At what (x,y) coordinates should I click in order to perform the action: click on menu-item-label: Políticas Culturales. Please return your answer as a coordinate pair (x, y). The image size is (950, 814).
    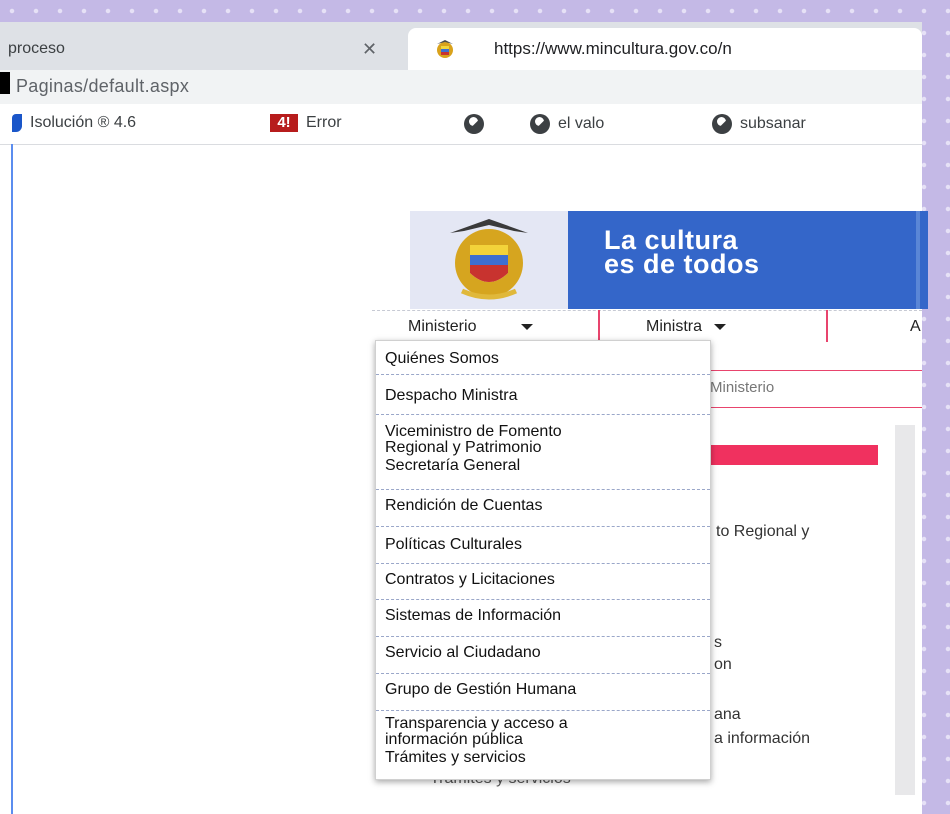
    Looking at the image, I should click on (453, 544).